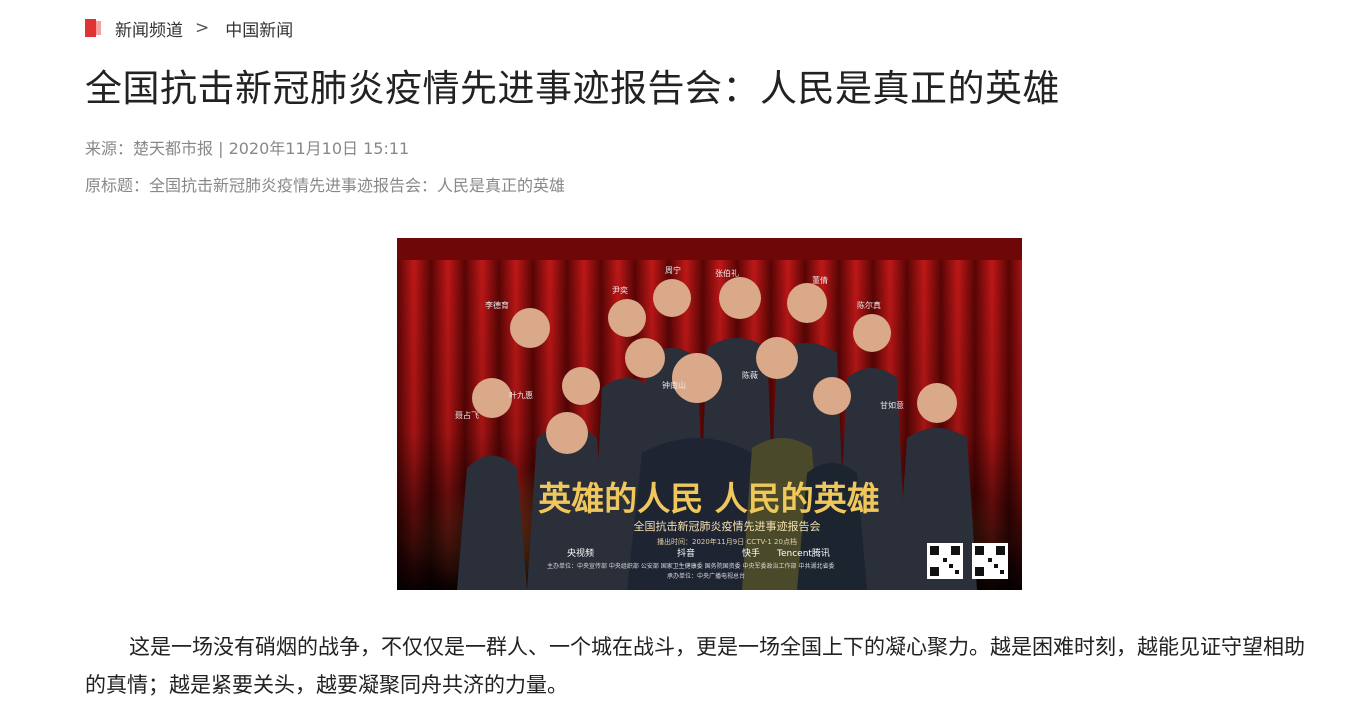 This screenshot has height=721, width=1365. Describe the element at coordinates (750, 375) in the screenshot. I see `poster-name-label: 陈薇` at that location.